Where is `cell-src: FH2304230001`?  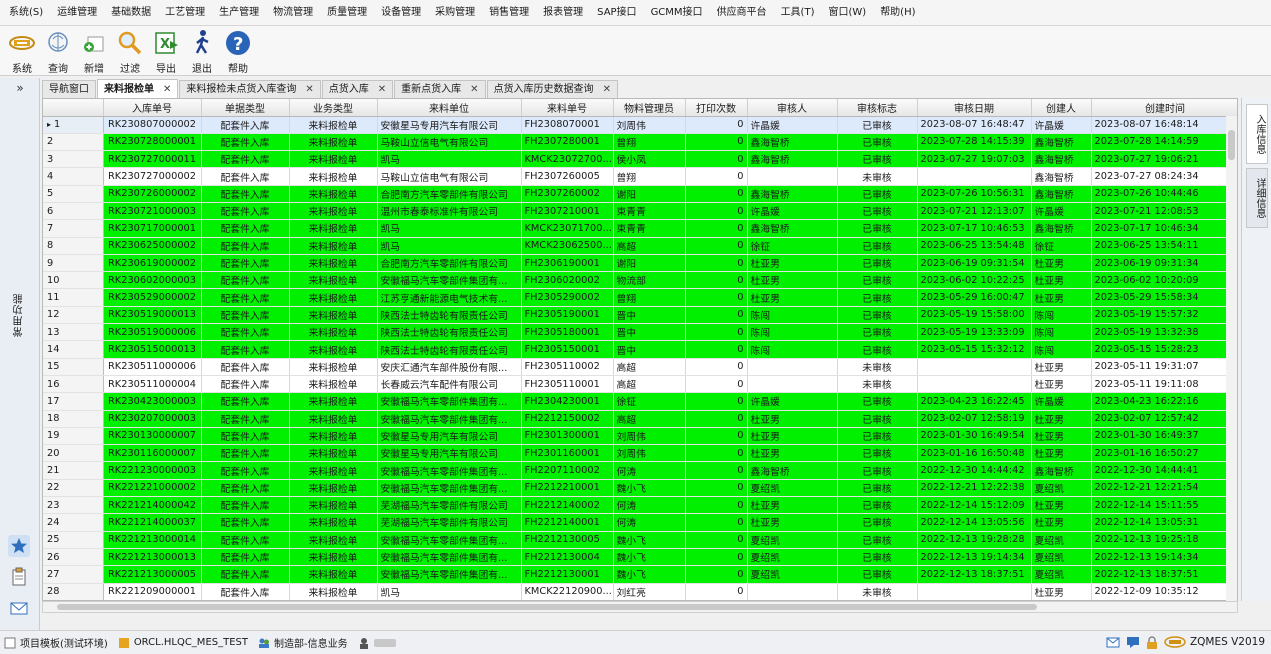 cell-src: FH2304230001 is located at coordinates (567, 401).